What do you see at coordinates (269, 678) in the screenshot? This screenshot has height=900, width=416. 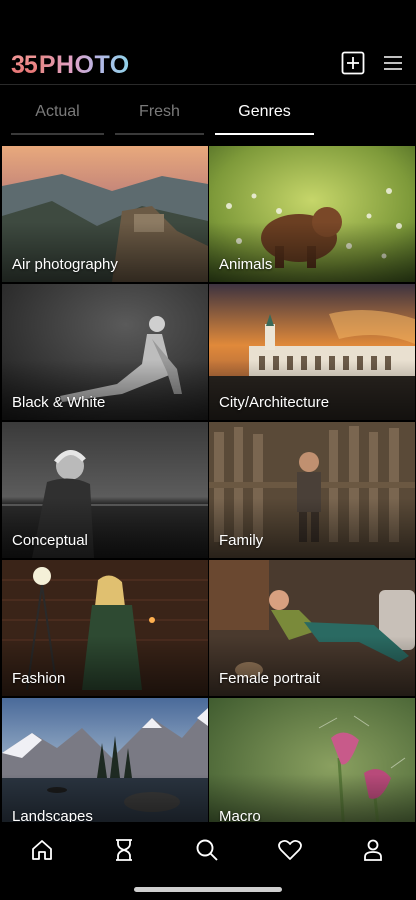 I see `genre-label: Female portrait` at bounding box center [269, 678].